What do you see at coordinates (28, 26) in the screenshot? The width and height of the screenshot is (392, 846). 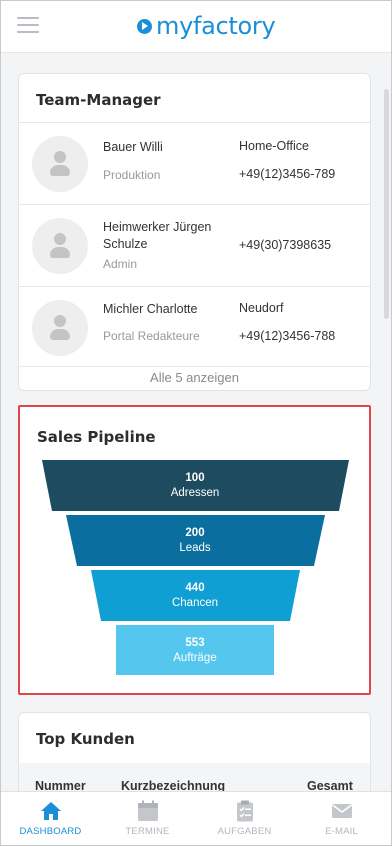 I see `menu-icon` at bounding box center [28, 26].